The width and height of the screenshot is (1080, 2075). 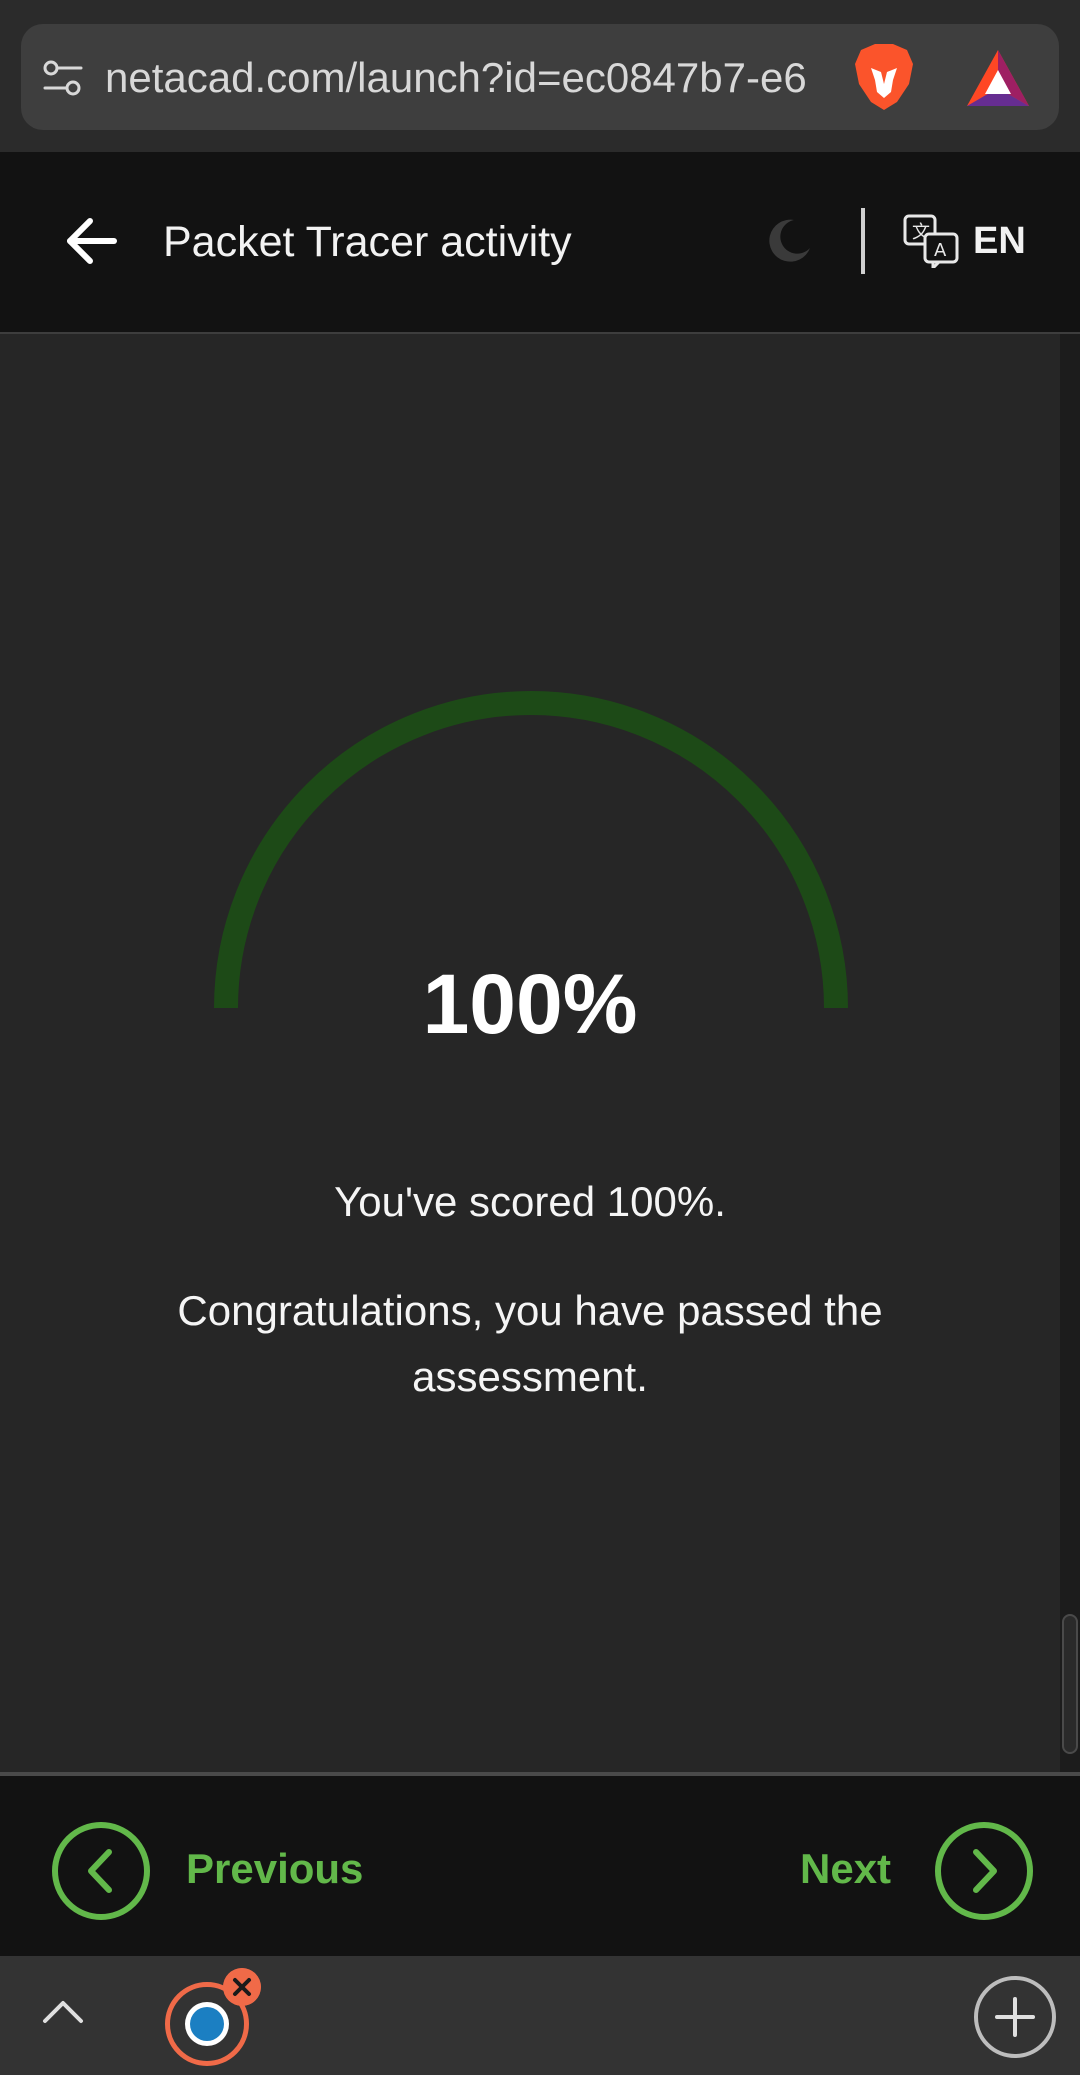 I want to click on browser-address-bar: netacad.com/launch?id=ec0847b7-e6, so click(x=540, y=76).